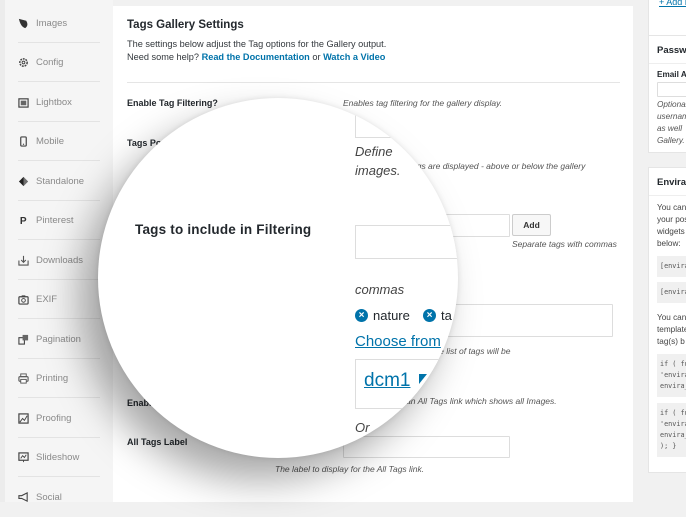 This screenshot has width=686, height=517. I want to click on magnified-position-select, so click(385, 123).